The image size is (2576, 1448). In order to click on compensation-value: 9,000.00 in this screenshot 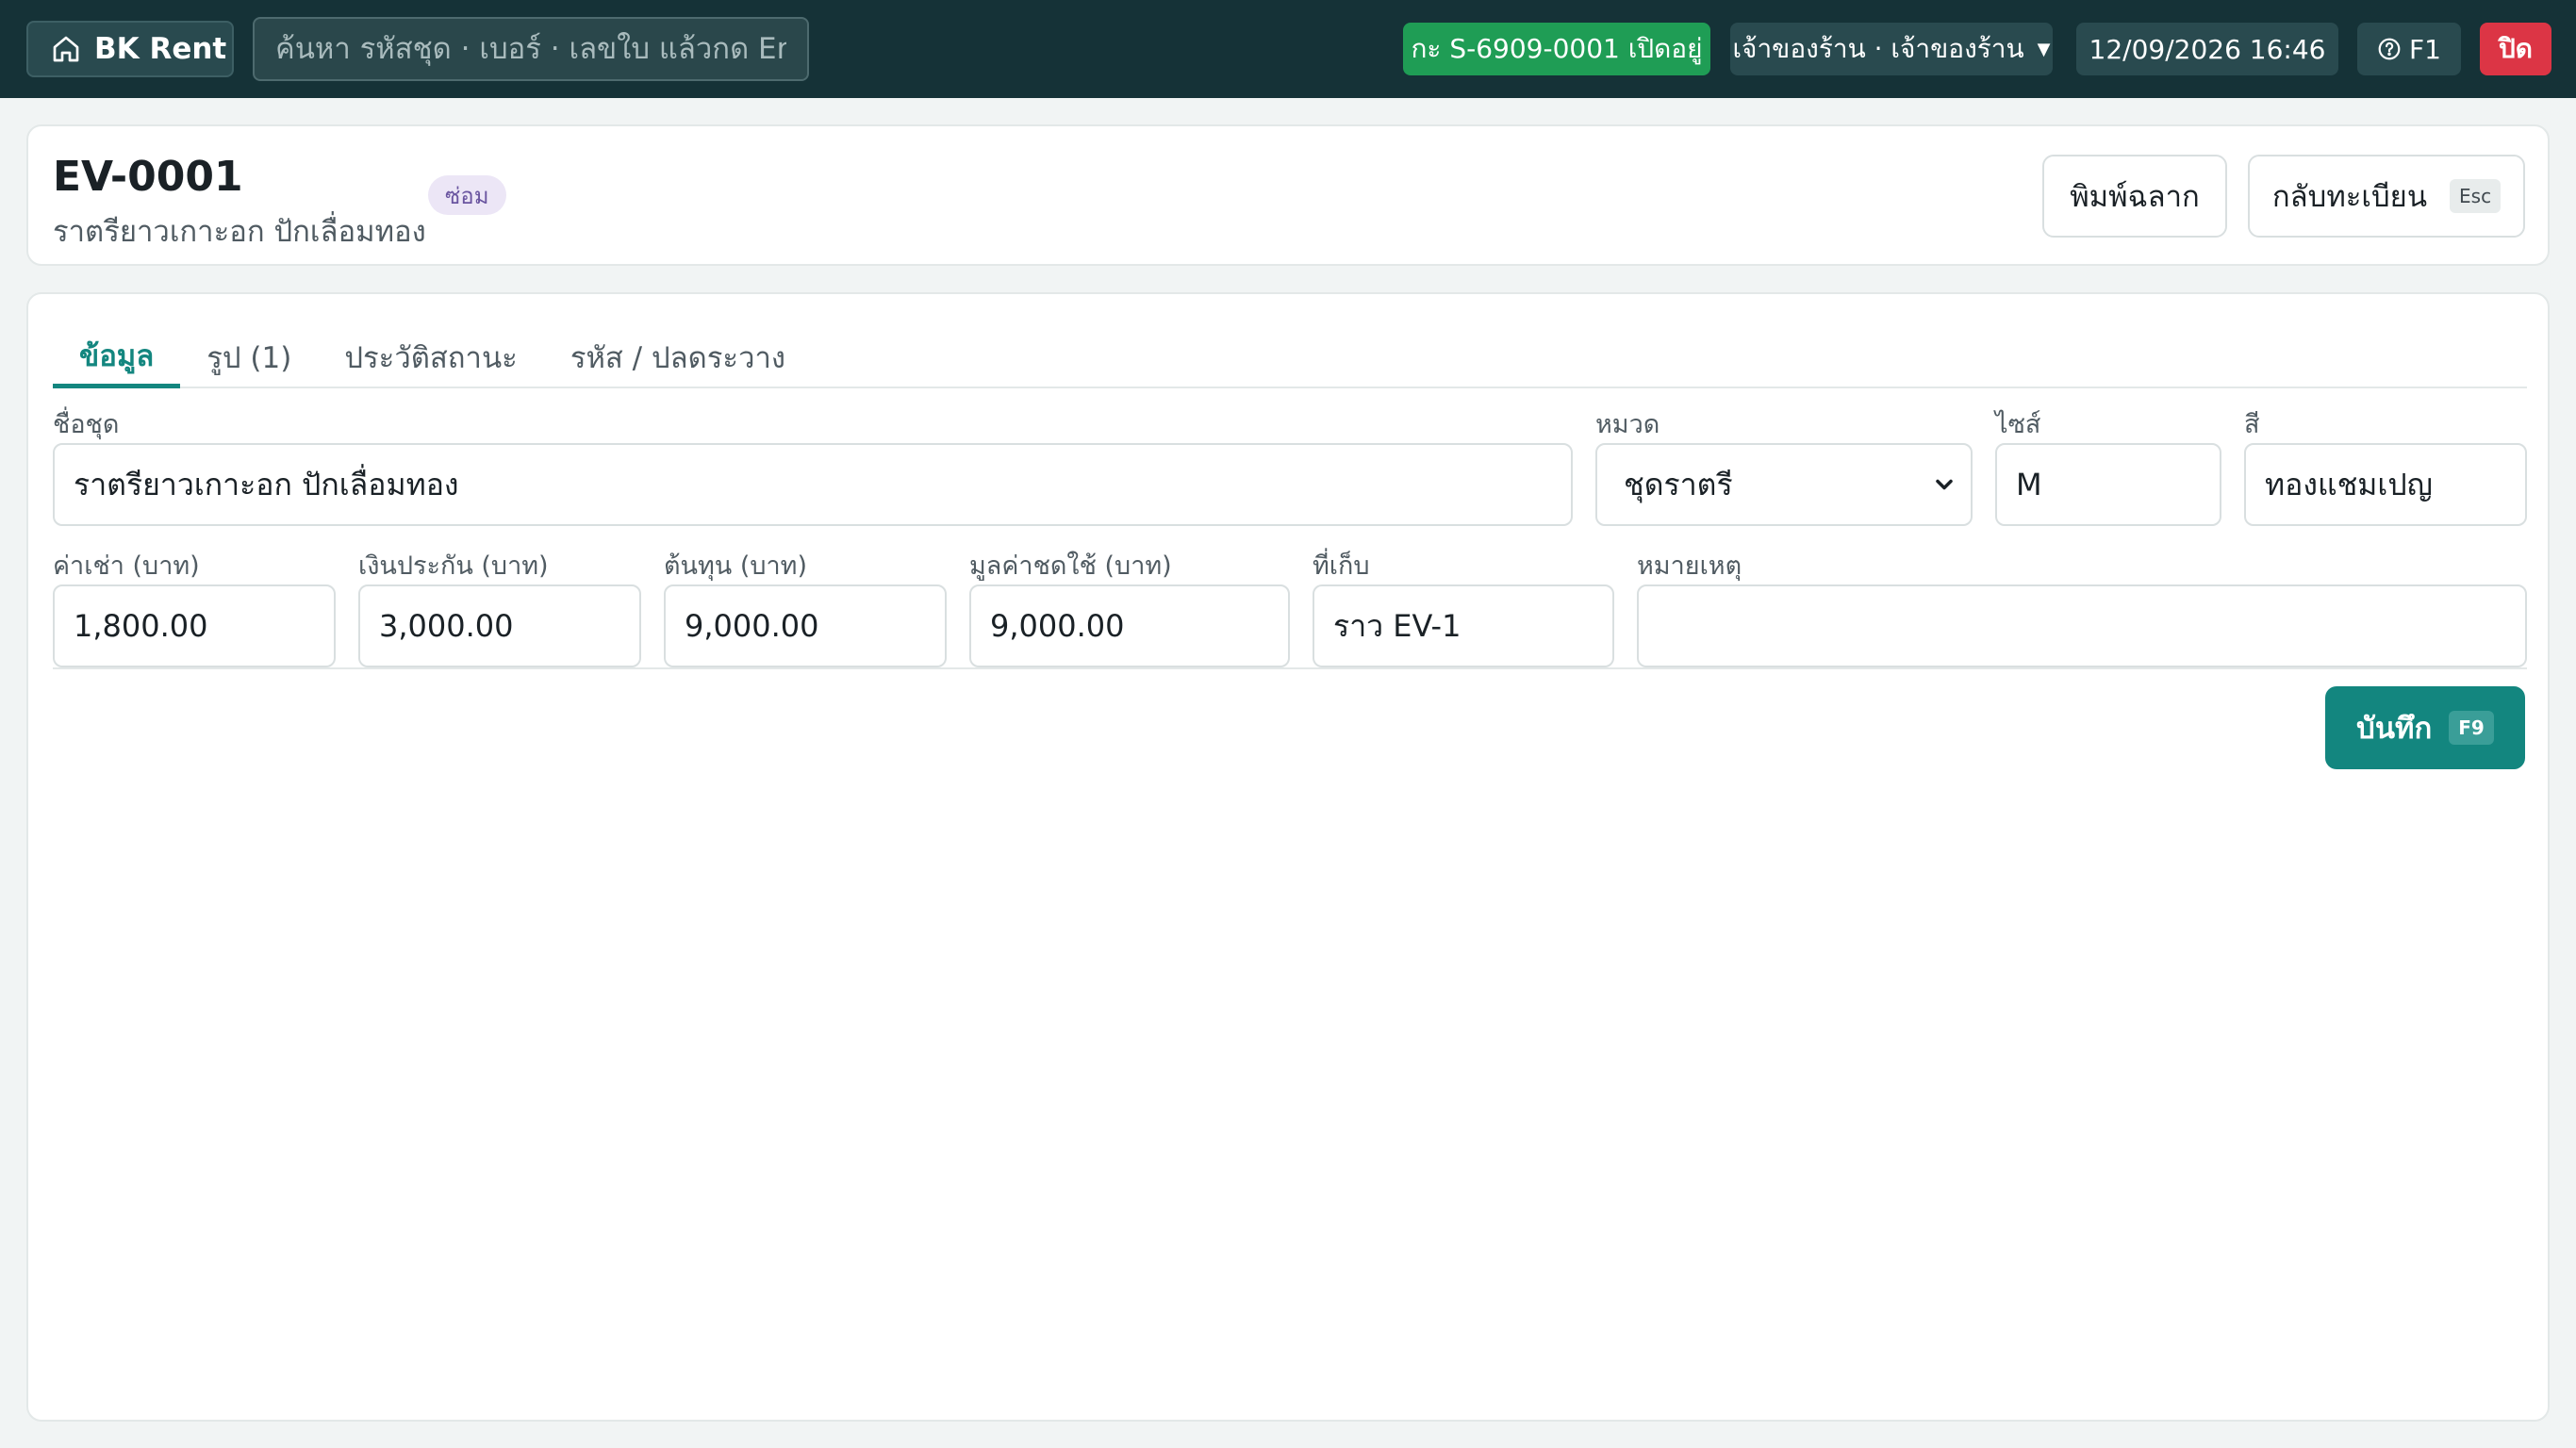, I will do `click(1057, 626)`.